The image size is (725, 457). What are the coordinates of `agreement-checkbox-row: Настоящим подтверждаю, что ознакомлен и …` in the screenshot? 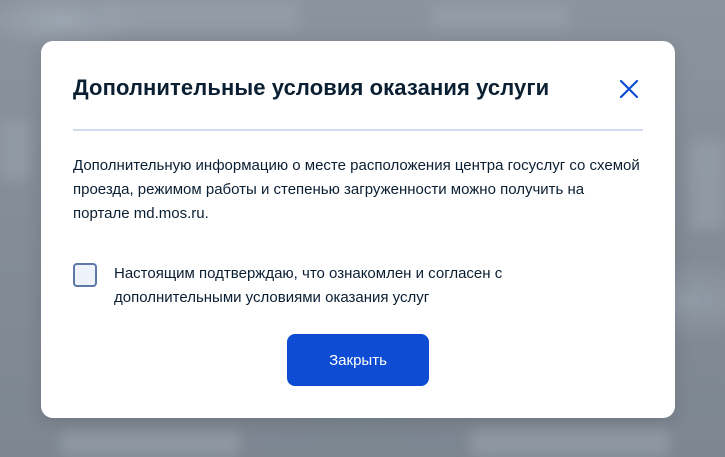 It's located at (358, 287).